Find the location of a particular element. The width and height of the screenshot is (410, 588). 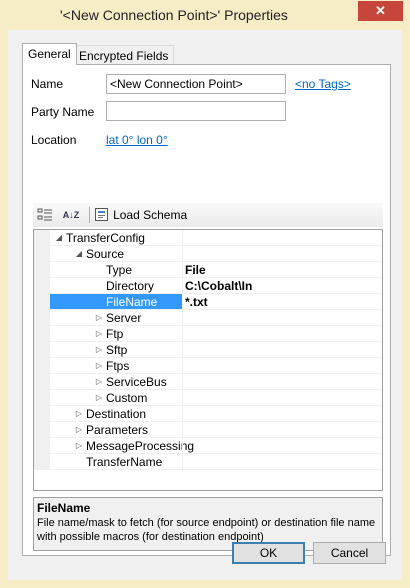

alphabetical-sort-icon: A↓Z is located at coordinates (71, 215).